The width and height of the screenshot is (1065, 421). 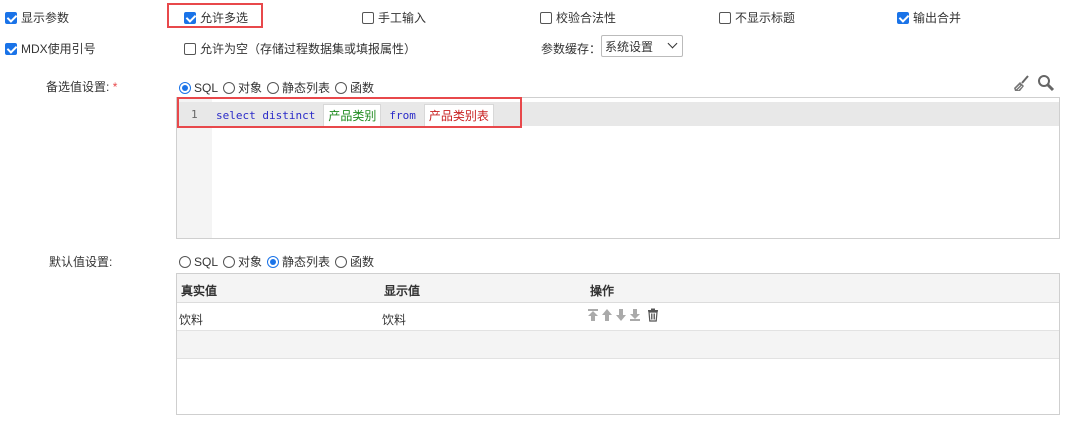 What do you see at coordinates (199, 291) in the screenshot?
I see `column-header-real: 真实值` at bounding box center [199, 291].